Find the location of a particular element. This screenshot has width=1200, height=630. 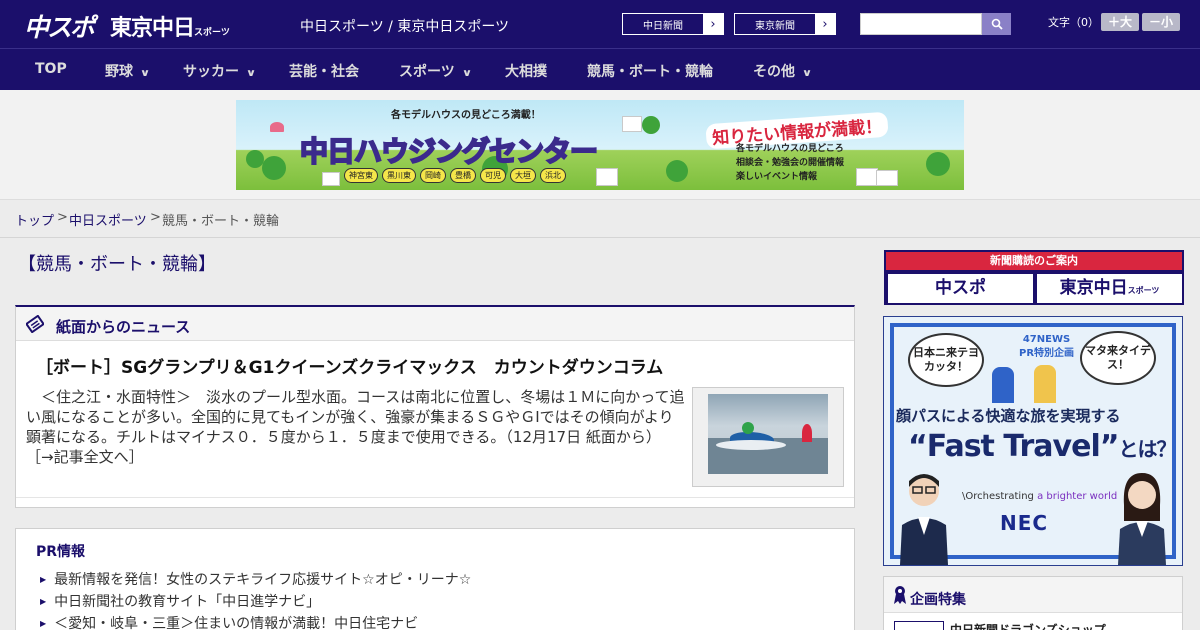

subscribe-tokyo-chunichi-suffix: スポーツ is located at coordinates (1143, 290).